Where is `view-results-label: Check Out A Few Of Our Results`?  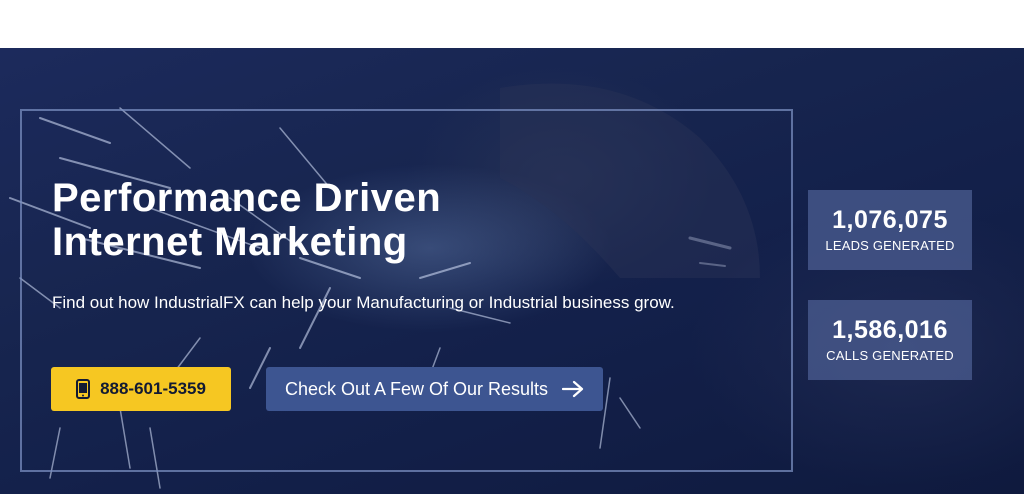
view-results-label: Check Out A Few Of Our Results is located at coordinates (416, 388).